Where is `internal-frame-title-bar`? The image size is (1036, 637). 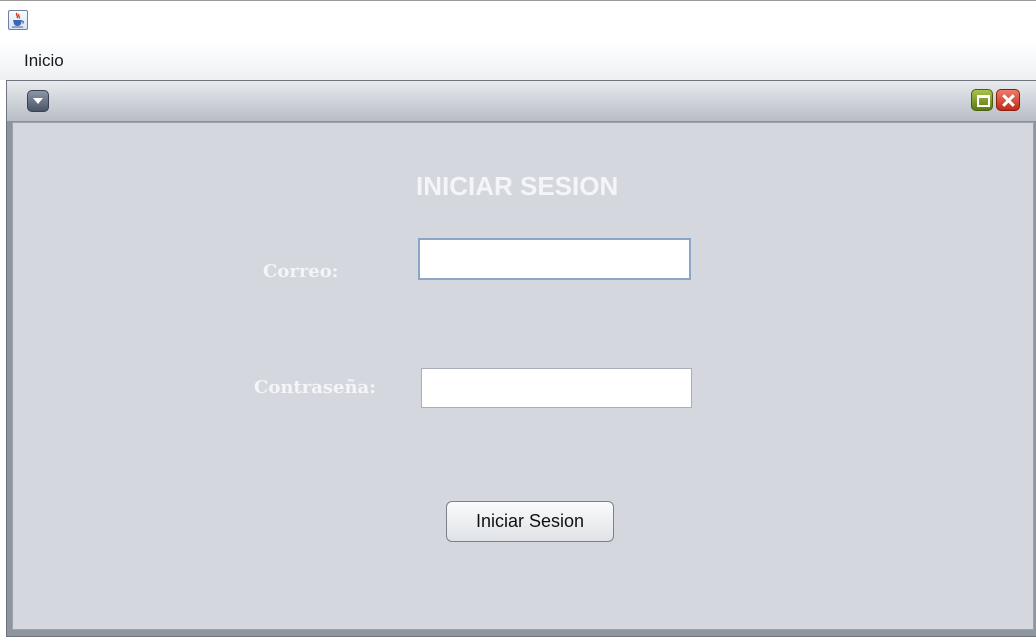 internal-frame-title-bar is located at coordinates (521, 101).